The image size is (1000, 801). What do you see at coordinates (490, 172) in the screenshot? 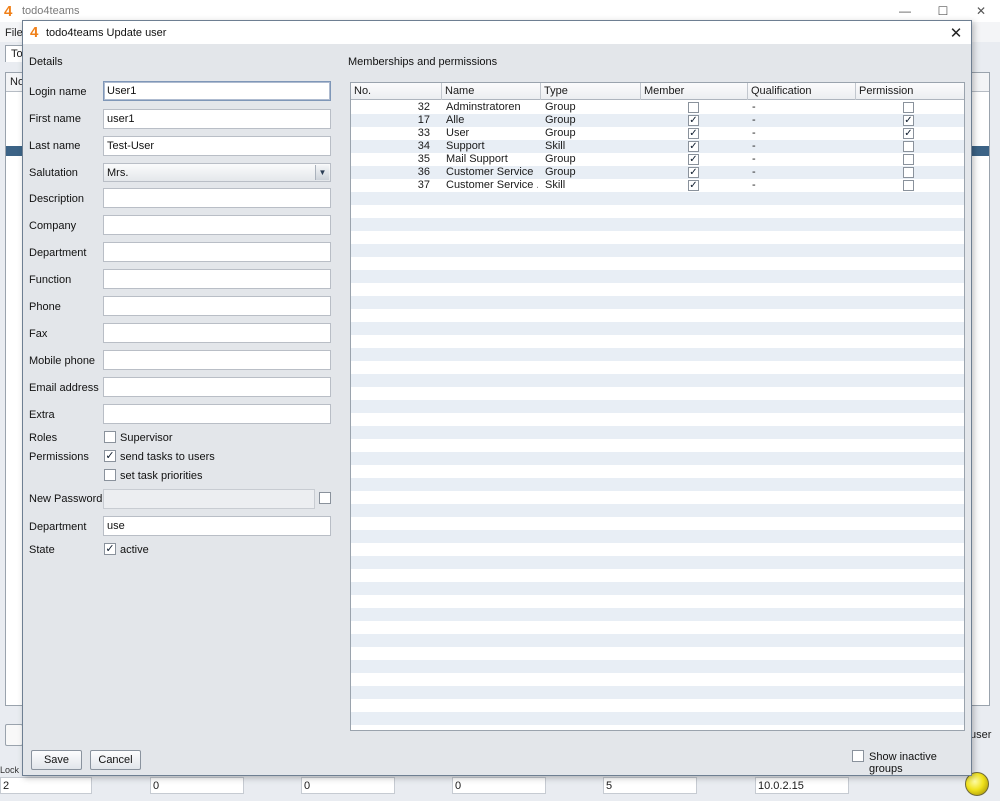
I see `cell-name: Customer Service` at bounding box center [490, 172].